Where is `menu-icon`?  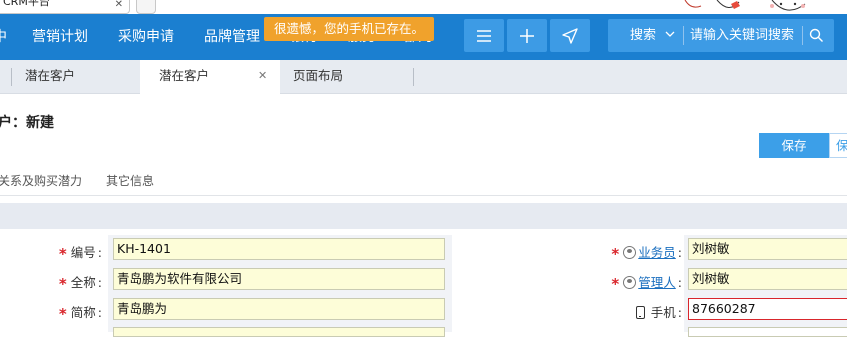
menu-icon is located at coordinates (484, 35).